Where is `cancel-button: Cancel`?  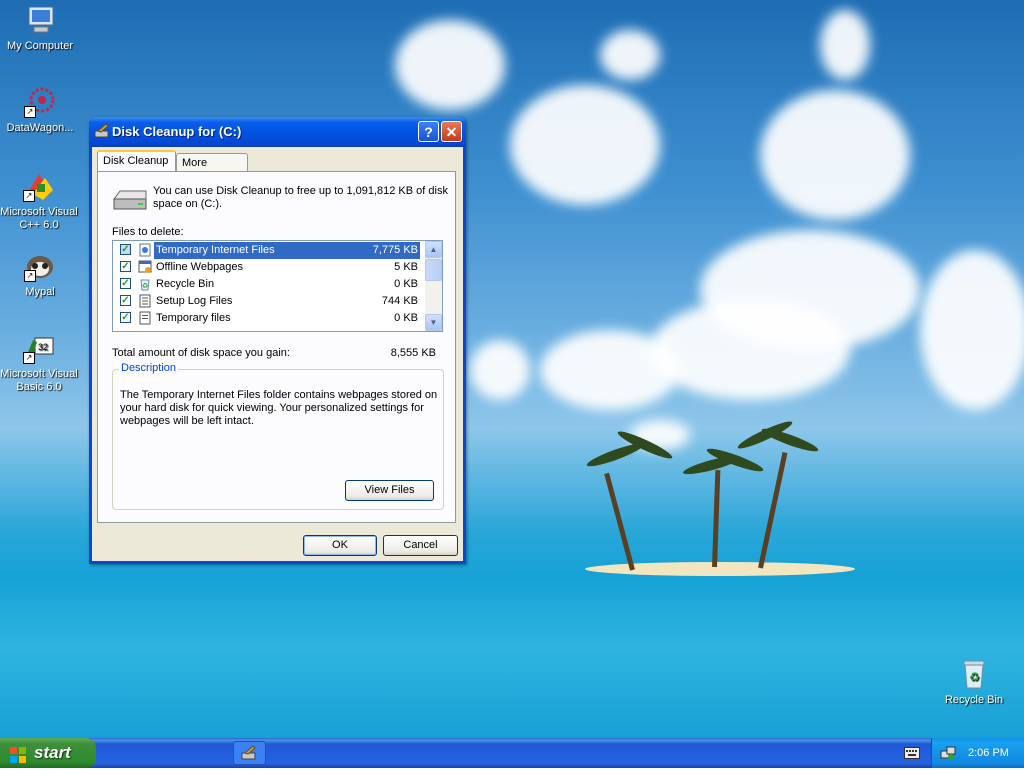 cancel-button: Cancel is located at coordinates (420, 545).